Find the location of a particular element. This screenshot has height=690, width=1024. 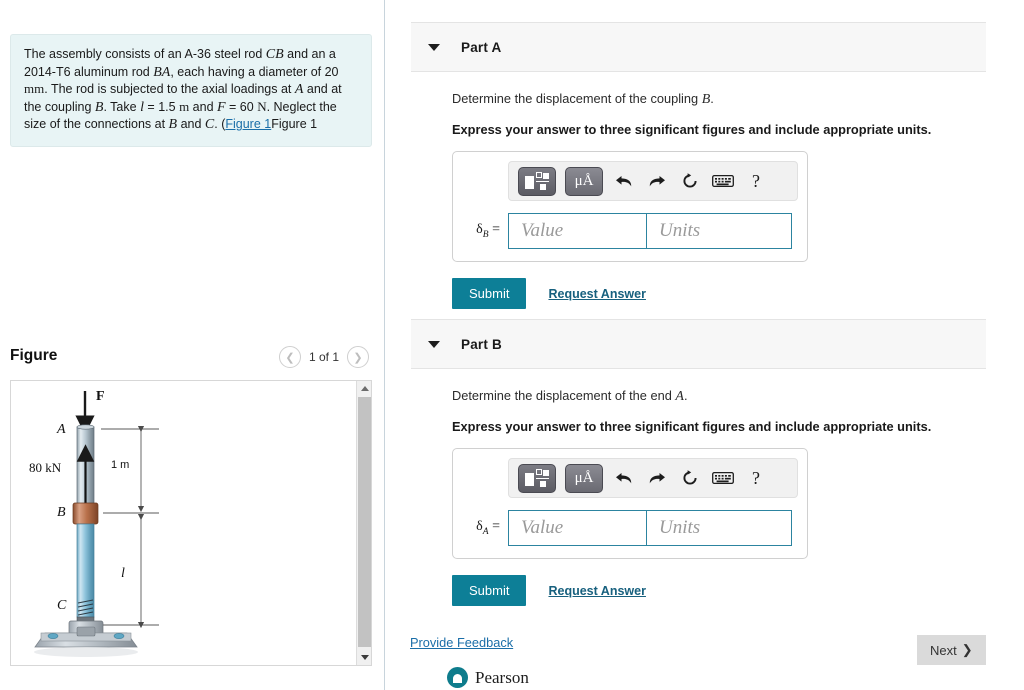

part-b-value-placeholder: Value is located at coordinates (542, 527).